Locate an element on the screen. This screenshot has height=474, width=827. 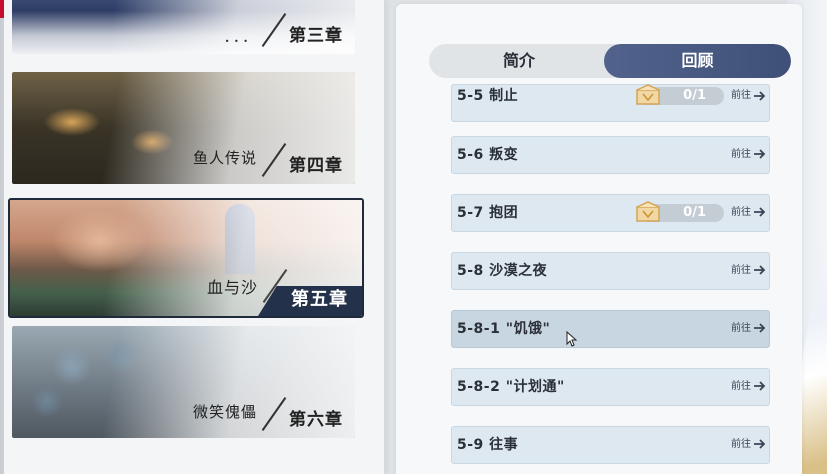
quest-item-selected: 5-8-1 "饥饿" 前往 is located at coordinates (610, 329).